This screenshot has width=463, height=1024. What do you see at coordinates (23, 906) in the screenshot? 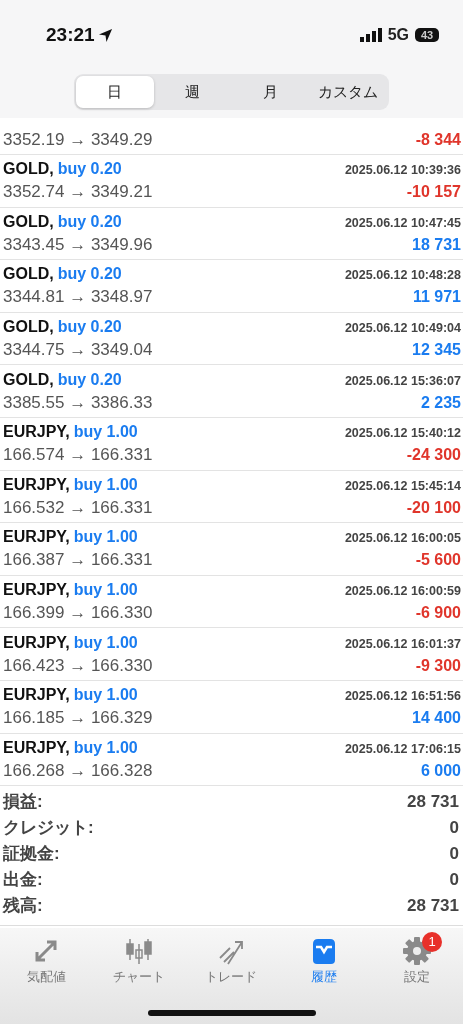
I see `summary-label: 残高:` at bounding box center [23, 906].